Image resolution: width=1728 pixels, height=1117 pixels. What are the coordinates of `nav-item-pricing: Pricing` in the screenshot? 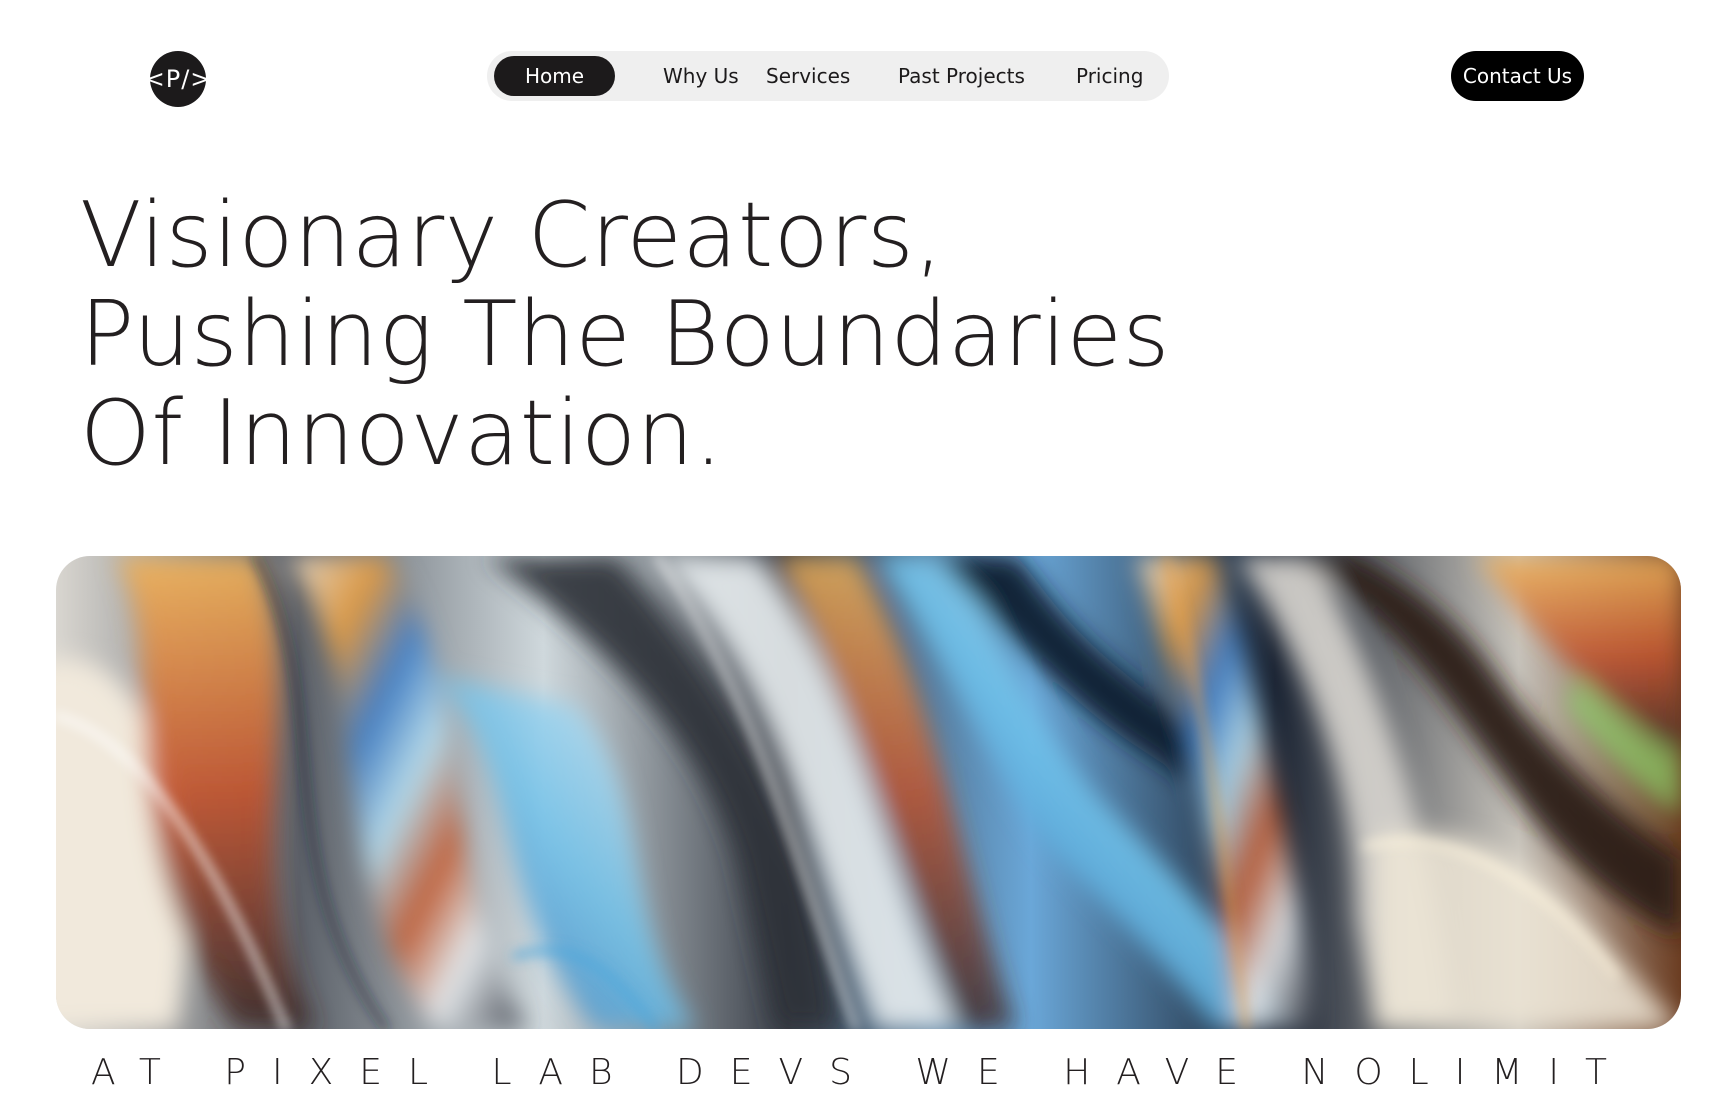 It's located at (1109, 76).